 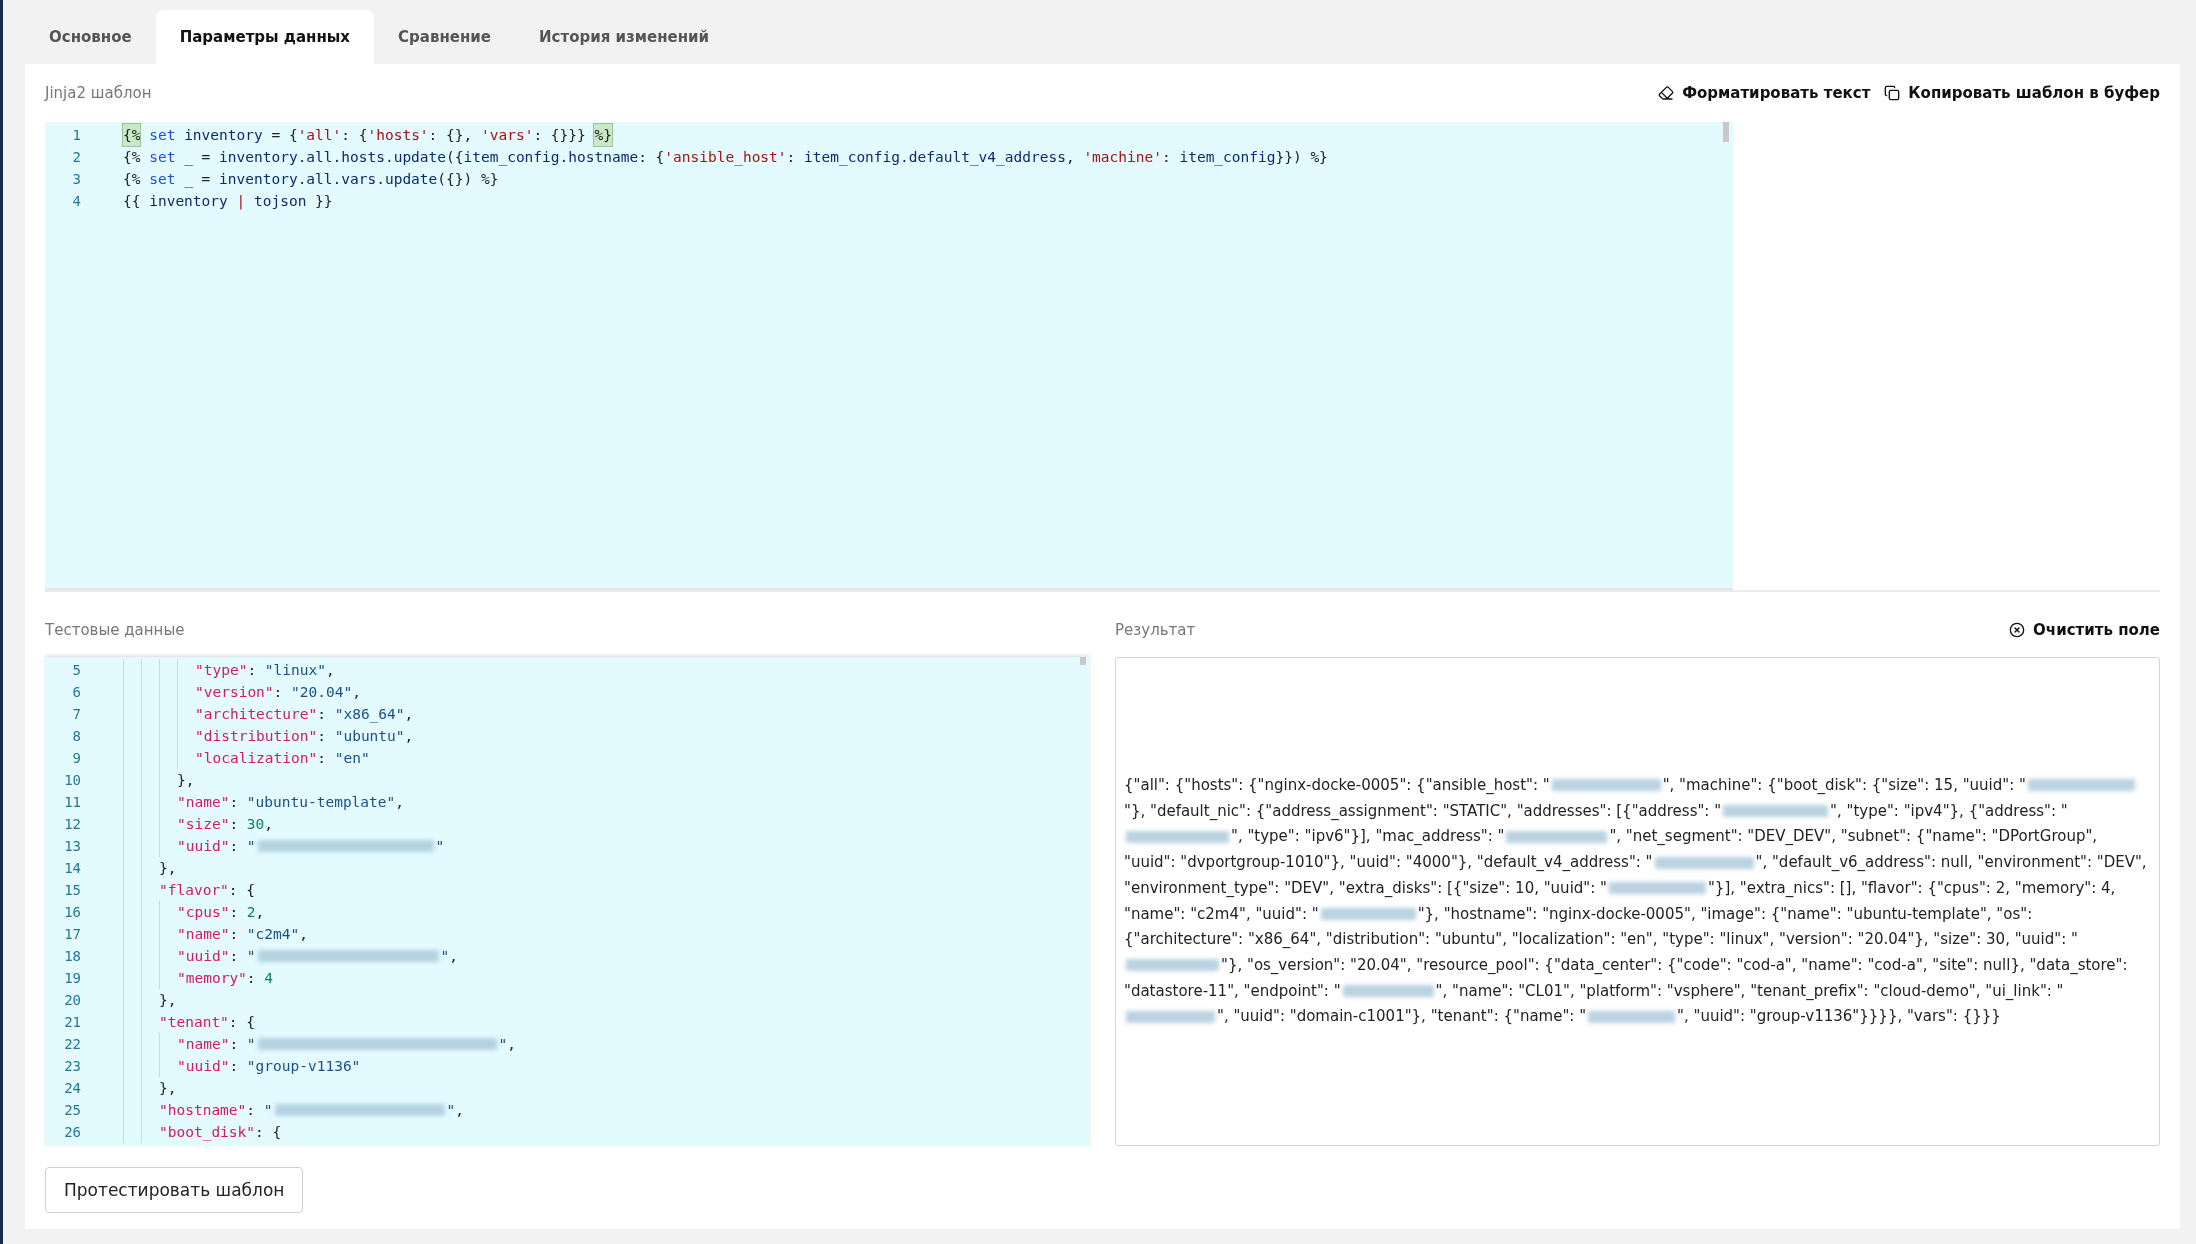 I want to click on code-line: "name": "ubuntu-template",, so click(x=263, y=802).